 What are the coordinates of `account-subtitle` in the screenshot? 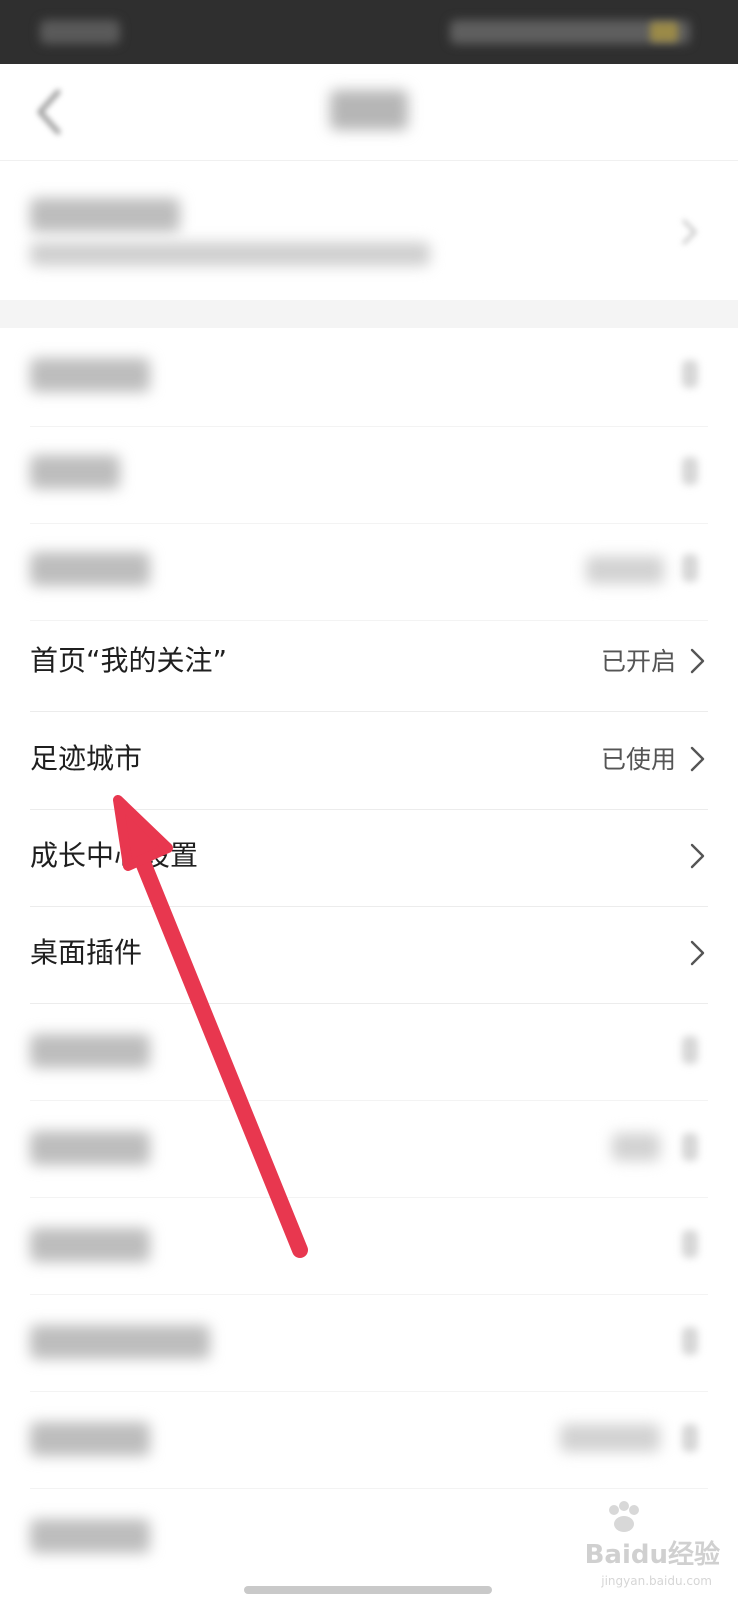 It's located at (230, 254).